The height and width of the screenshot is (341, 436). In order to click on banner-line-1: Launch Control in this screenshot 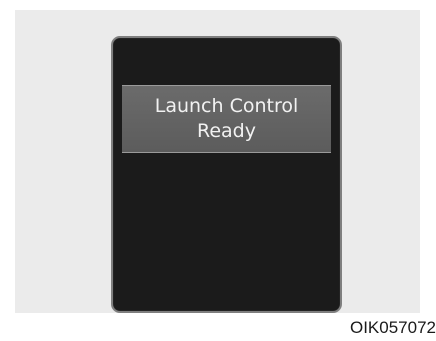, I will do `click(226, 106)`.